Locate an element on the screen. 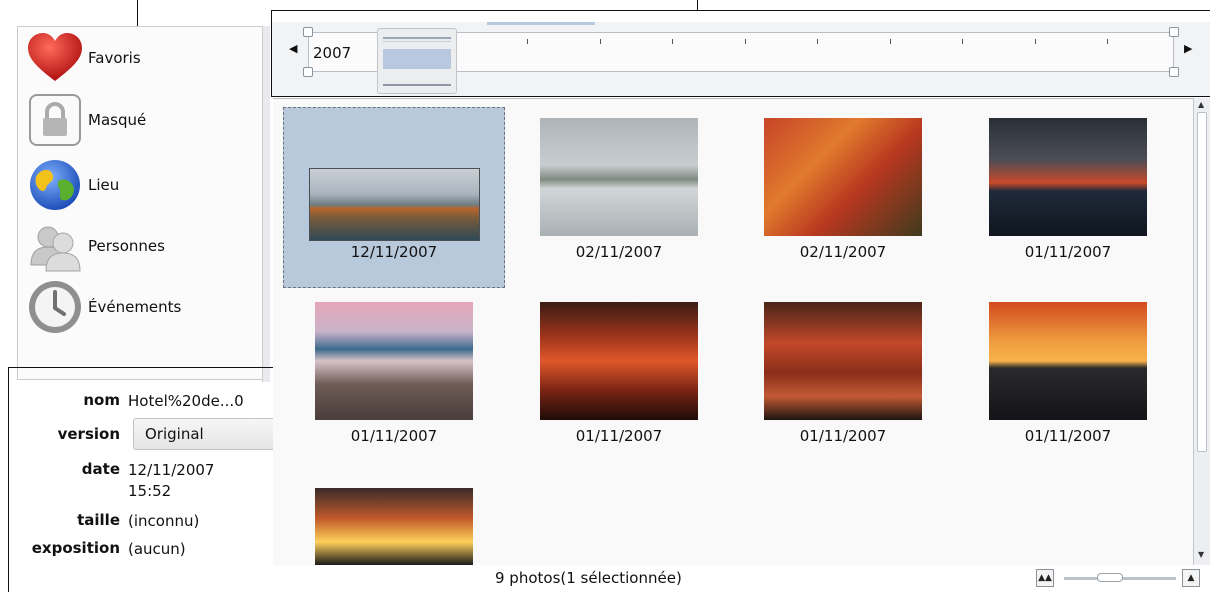 The width and height of the screenshot is (1210, 592). category-label: Favoris is located at coordinates (114, 58).